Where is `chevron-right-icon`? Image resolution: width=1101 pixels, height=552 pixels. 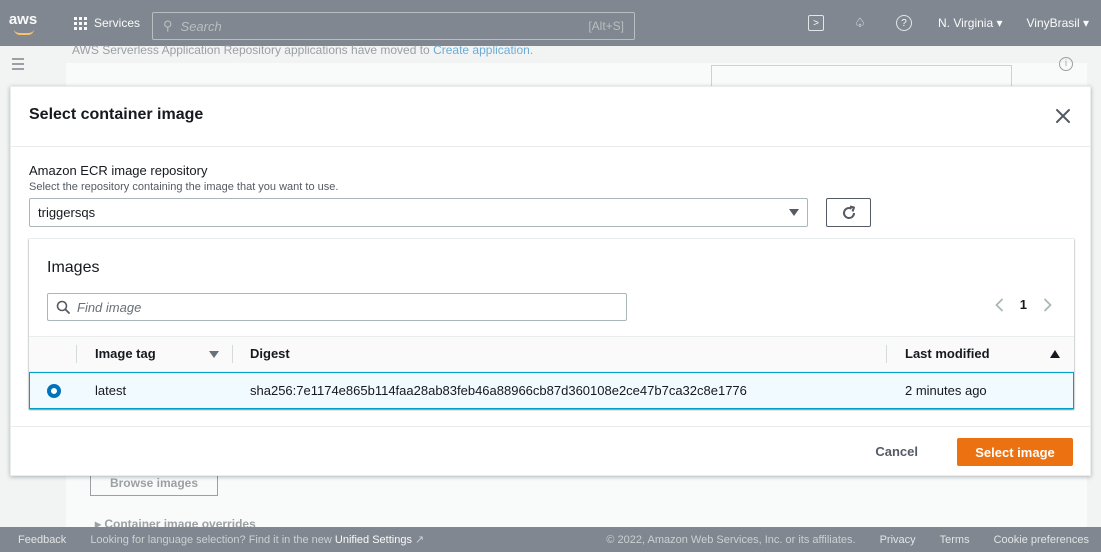 chevron-right-icon is located at coordinates (1047, 304).